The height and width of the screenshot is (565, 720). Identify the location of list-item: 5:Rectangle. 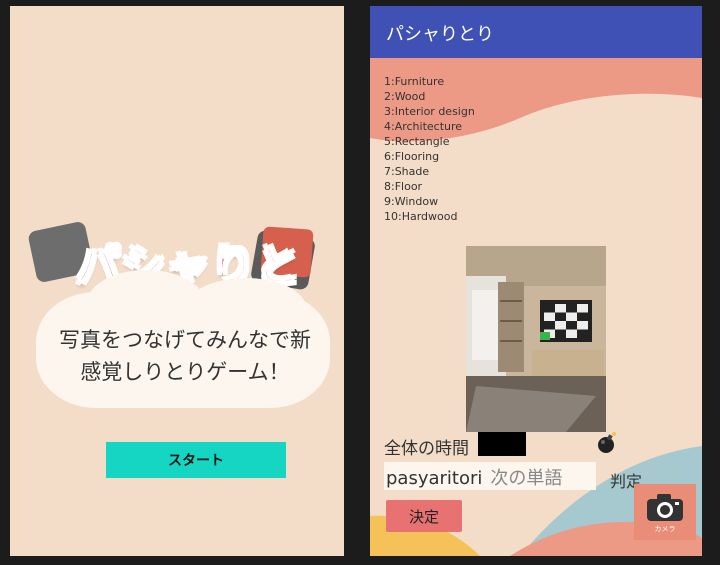
(417, 141).